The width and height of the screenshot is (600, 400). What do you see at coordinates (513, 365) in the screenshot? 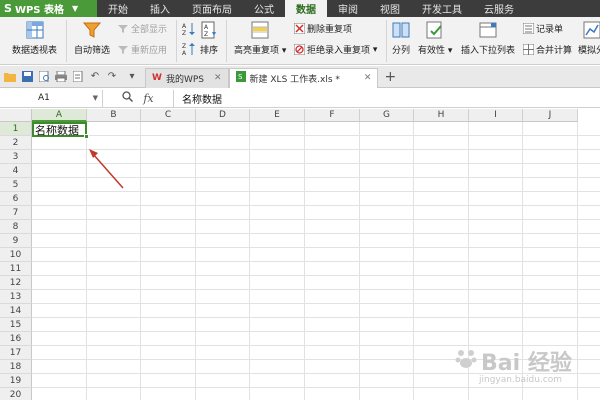
I see `watermark: Bai 经验 jingyan.baidu.com` at bounding box center [513, 365].